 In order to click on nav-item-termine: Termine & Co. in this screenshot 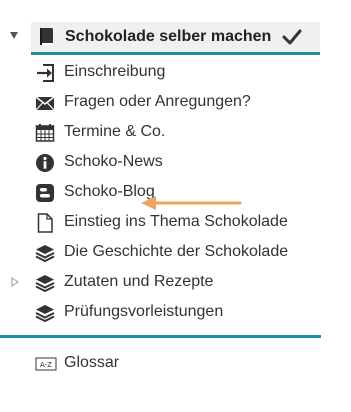, I will do `click(176, 132)`.